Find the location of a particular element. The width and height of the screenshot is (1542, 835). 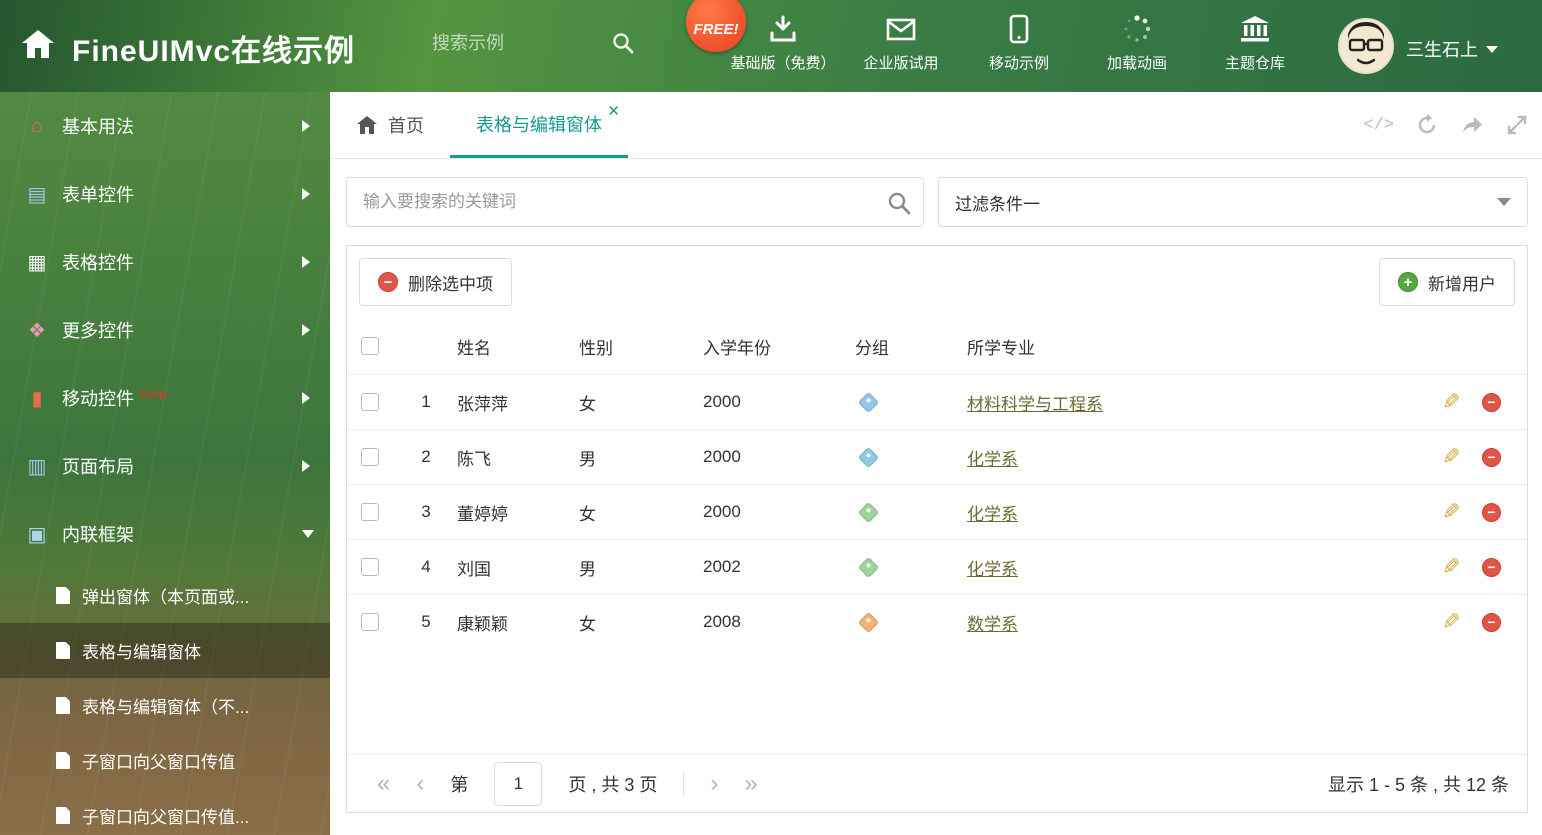

nav-mobile-demo: 移动示例 is located at coordinates (1019, 41).